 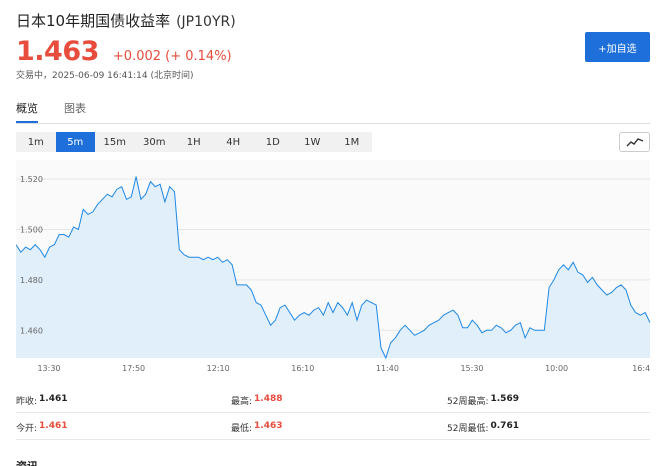 What do you see at coordinates (313, 142) in the screenshot?
I see `interval-1w: 1W` at bounding box center [313, 142].